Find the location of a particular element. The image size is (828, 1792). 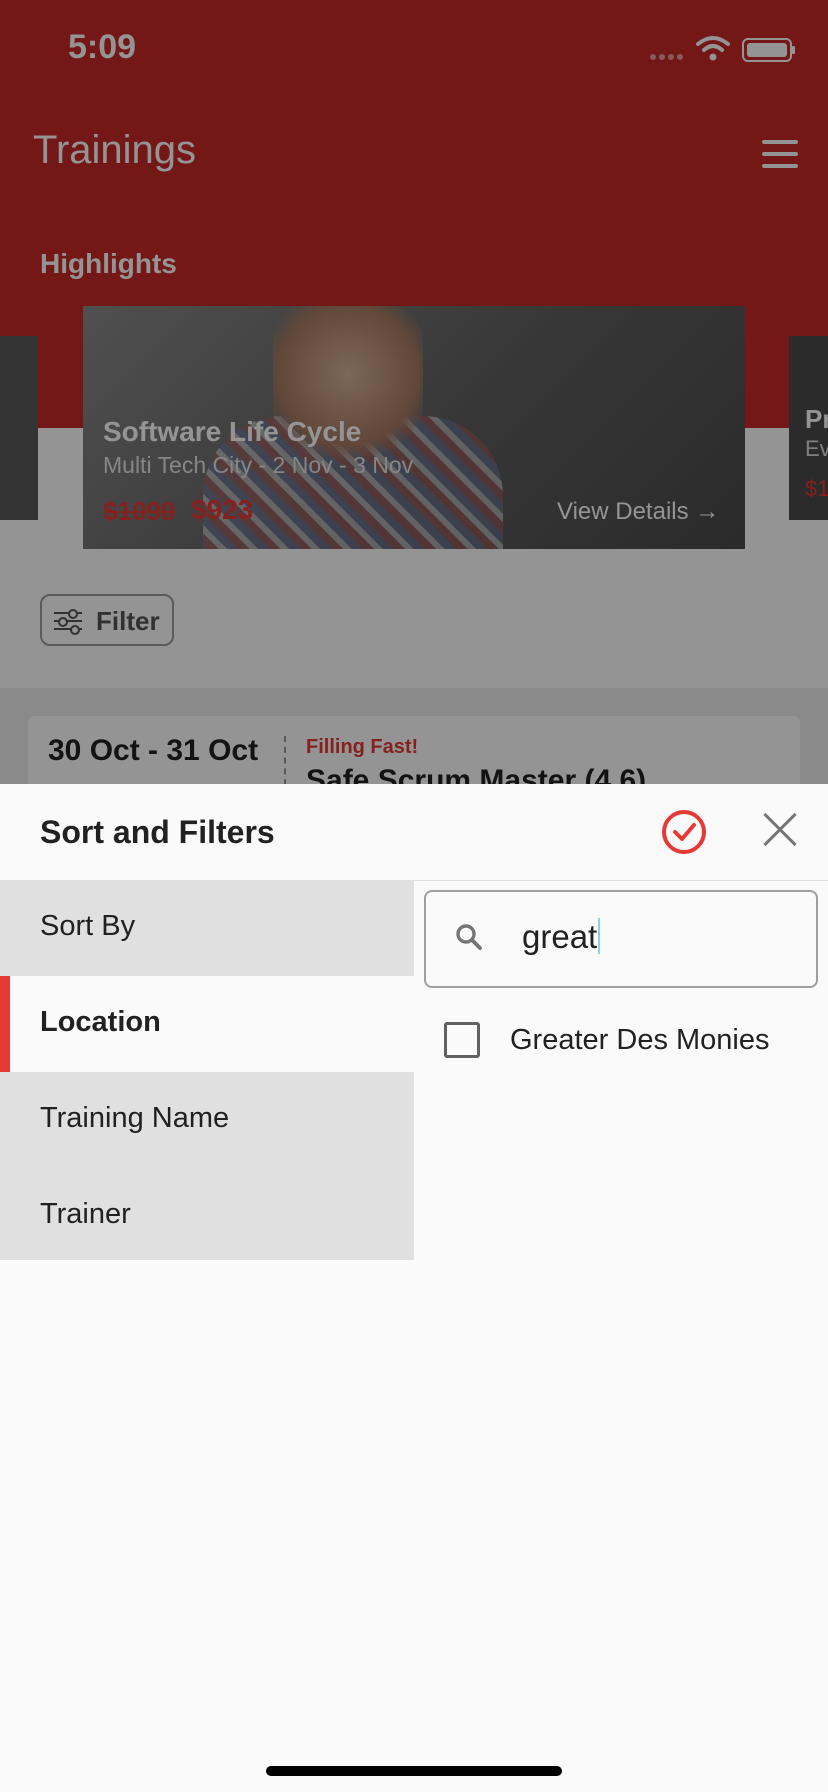

search-input-value: great is located at coordinates (561, 937).